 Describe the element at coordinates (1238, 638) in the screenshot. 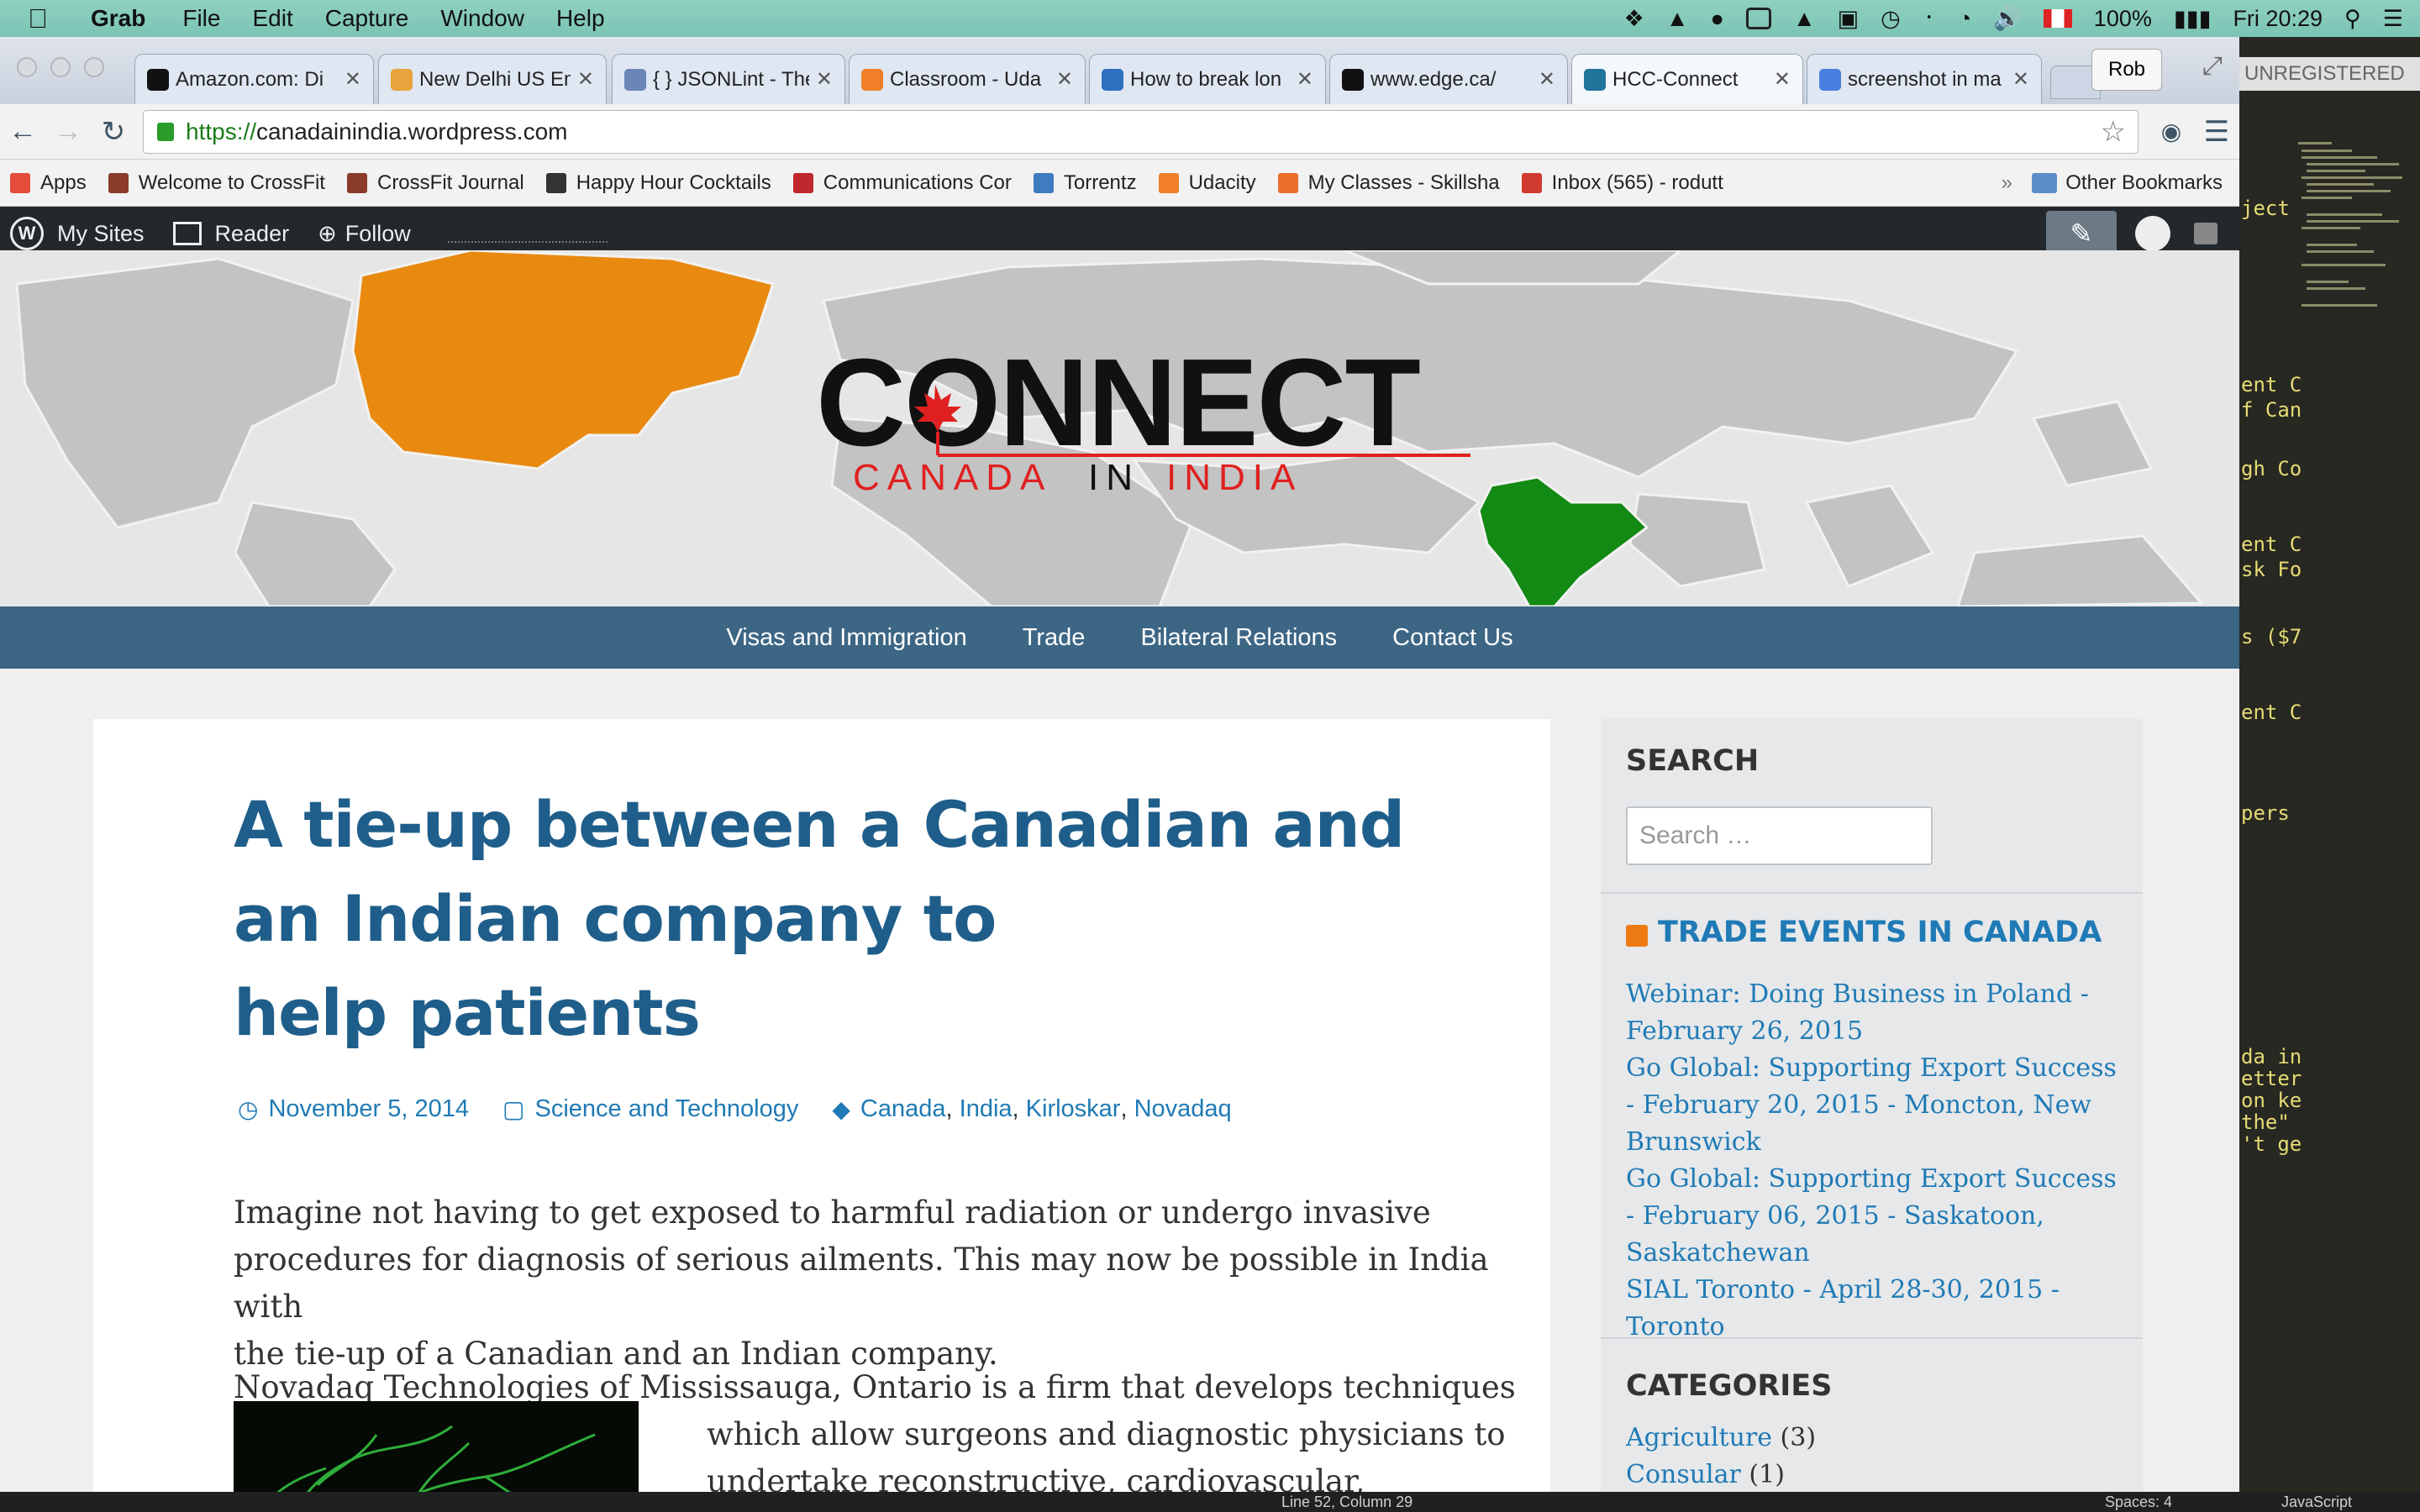

I see `nav-bilateral-relations: Bilateral Relations` at that location.